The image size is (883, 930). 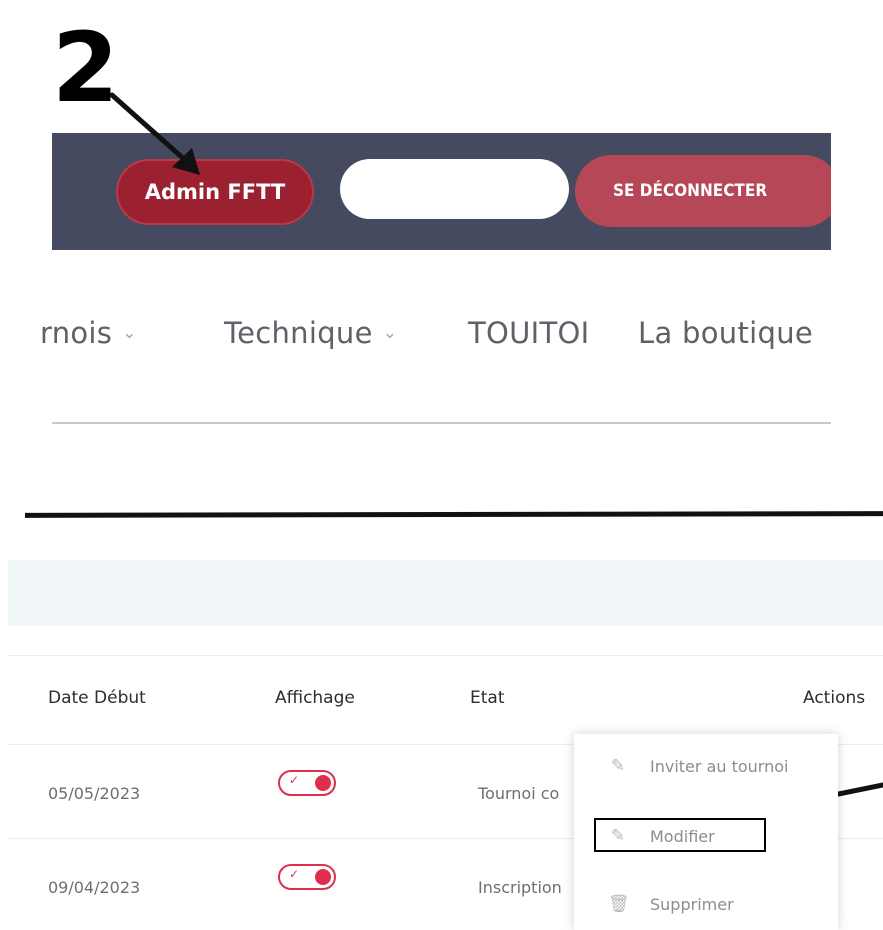 I want to click on blank-pill-field, so click(x=454, y=189).